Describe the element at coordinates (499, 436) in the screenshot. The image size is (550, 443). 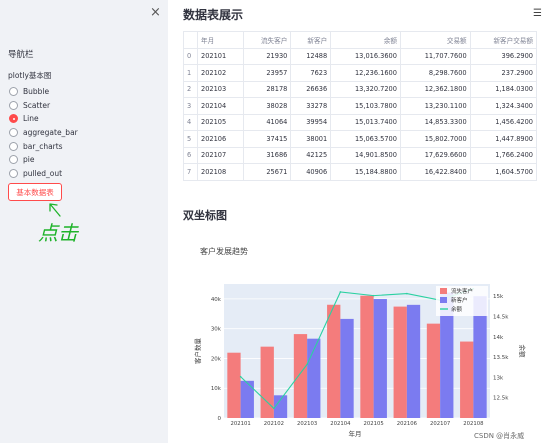
I see `watermark: CSDN @肖永威` at that location.